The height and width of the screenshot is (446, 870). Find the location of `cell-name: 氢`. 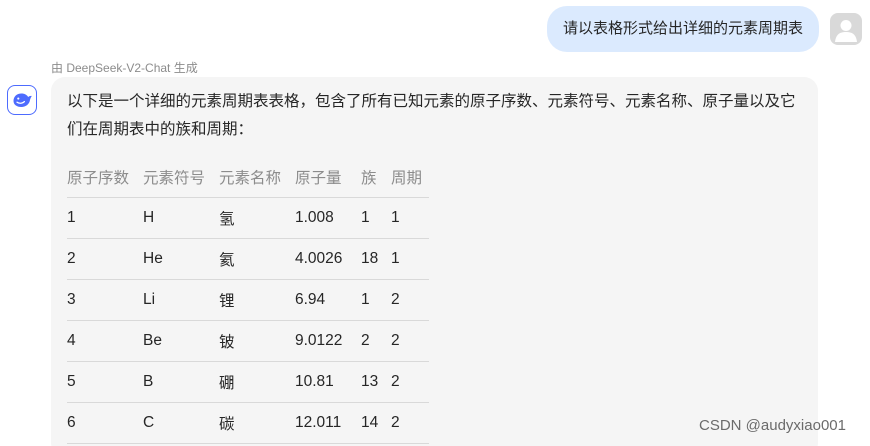

cell-name: 氢 is located at coordinates (257, 218).